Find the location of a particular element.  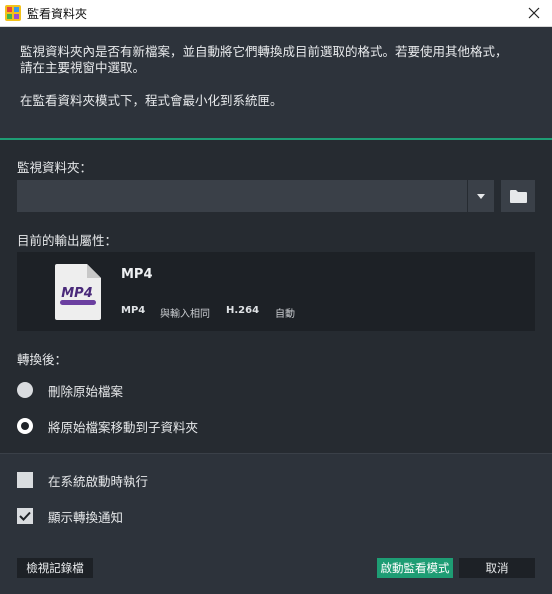

mp4-file-icon: MP4 is located at coordinates (78, 292).